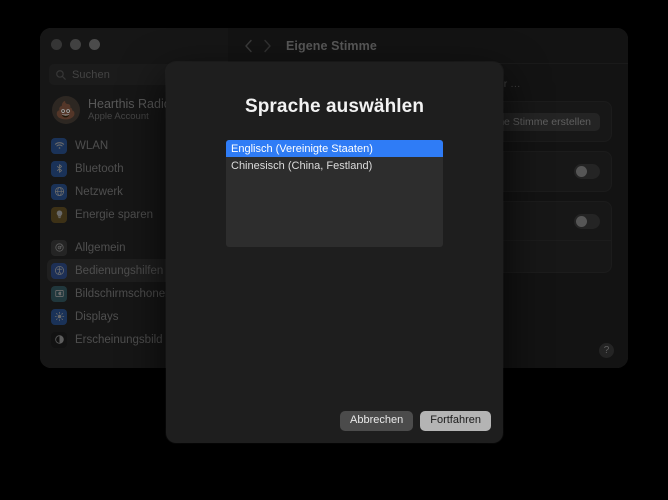 Image resolution: width=668 pixels, height=500 pixels. I want to click on brightness-icon, so click(59, 316).